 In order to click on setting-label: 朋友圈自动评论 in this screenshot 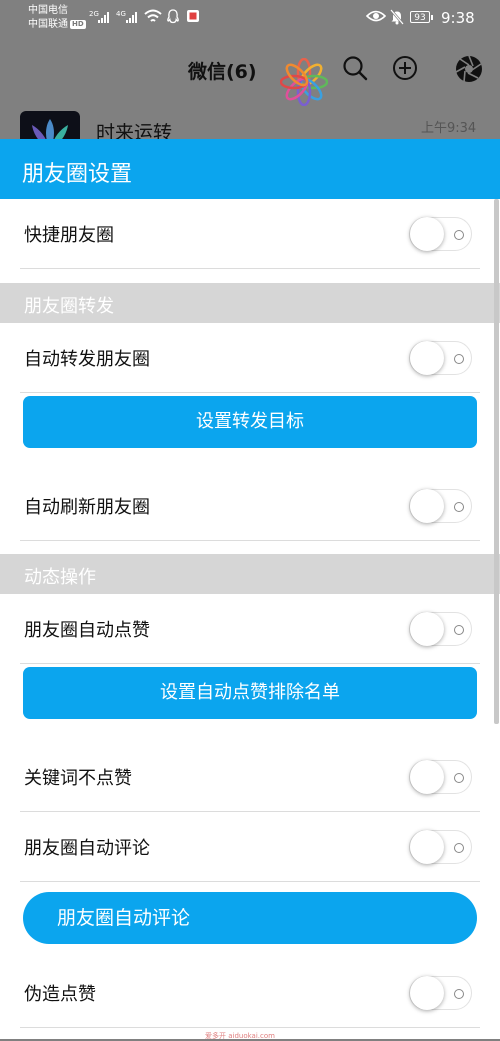, I will do `click(87, 848)`.